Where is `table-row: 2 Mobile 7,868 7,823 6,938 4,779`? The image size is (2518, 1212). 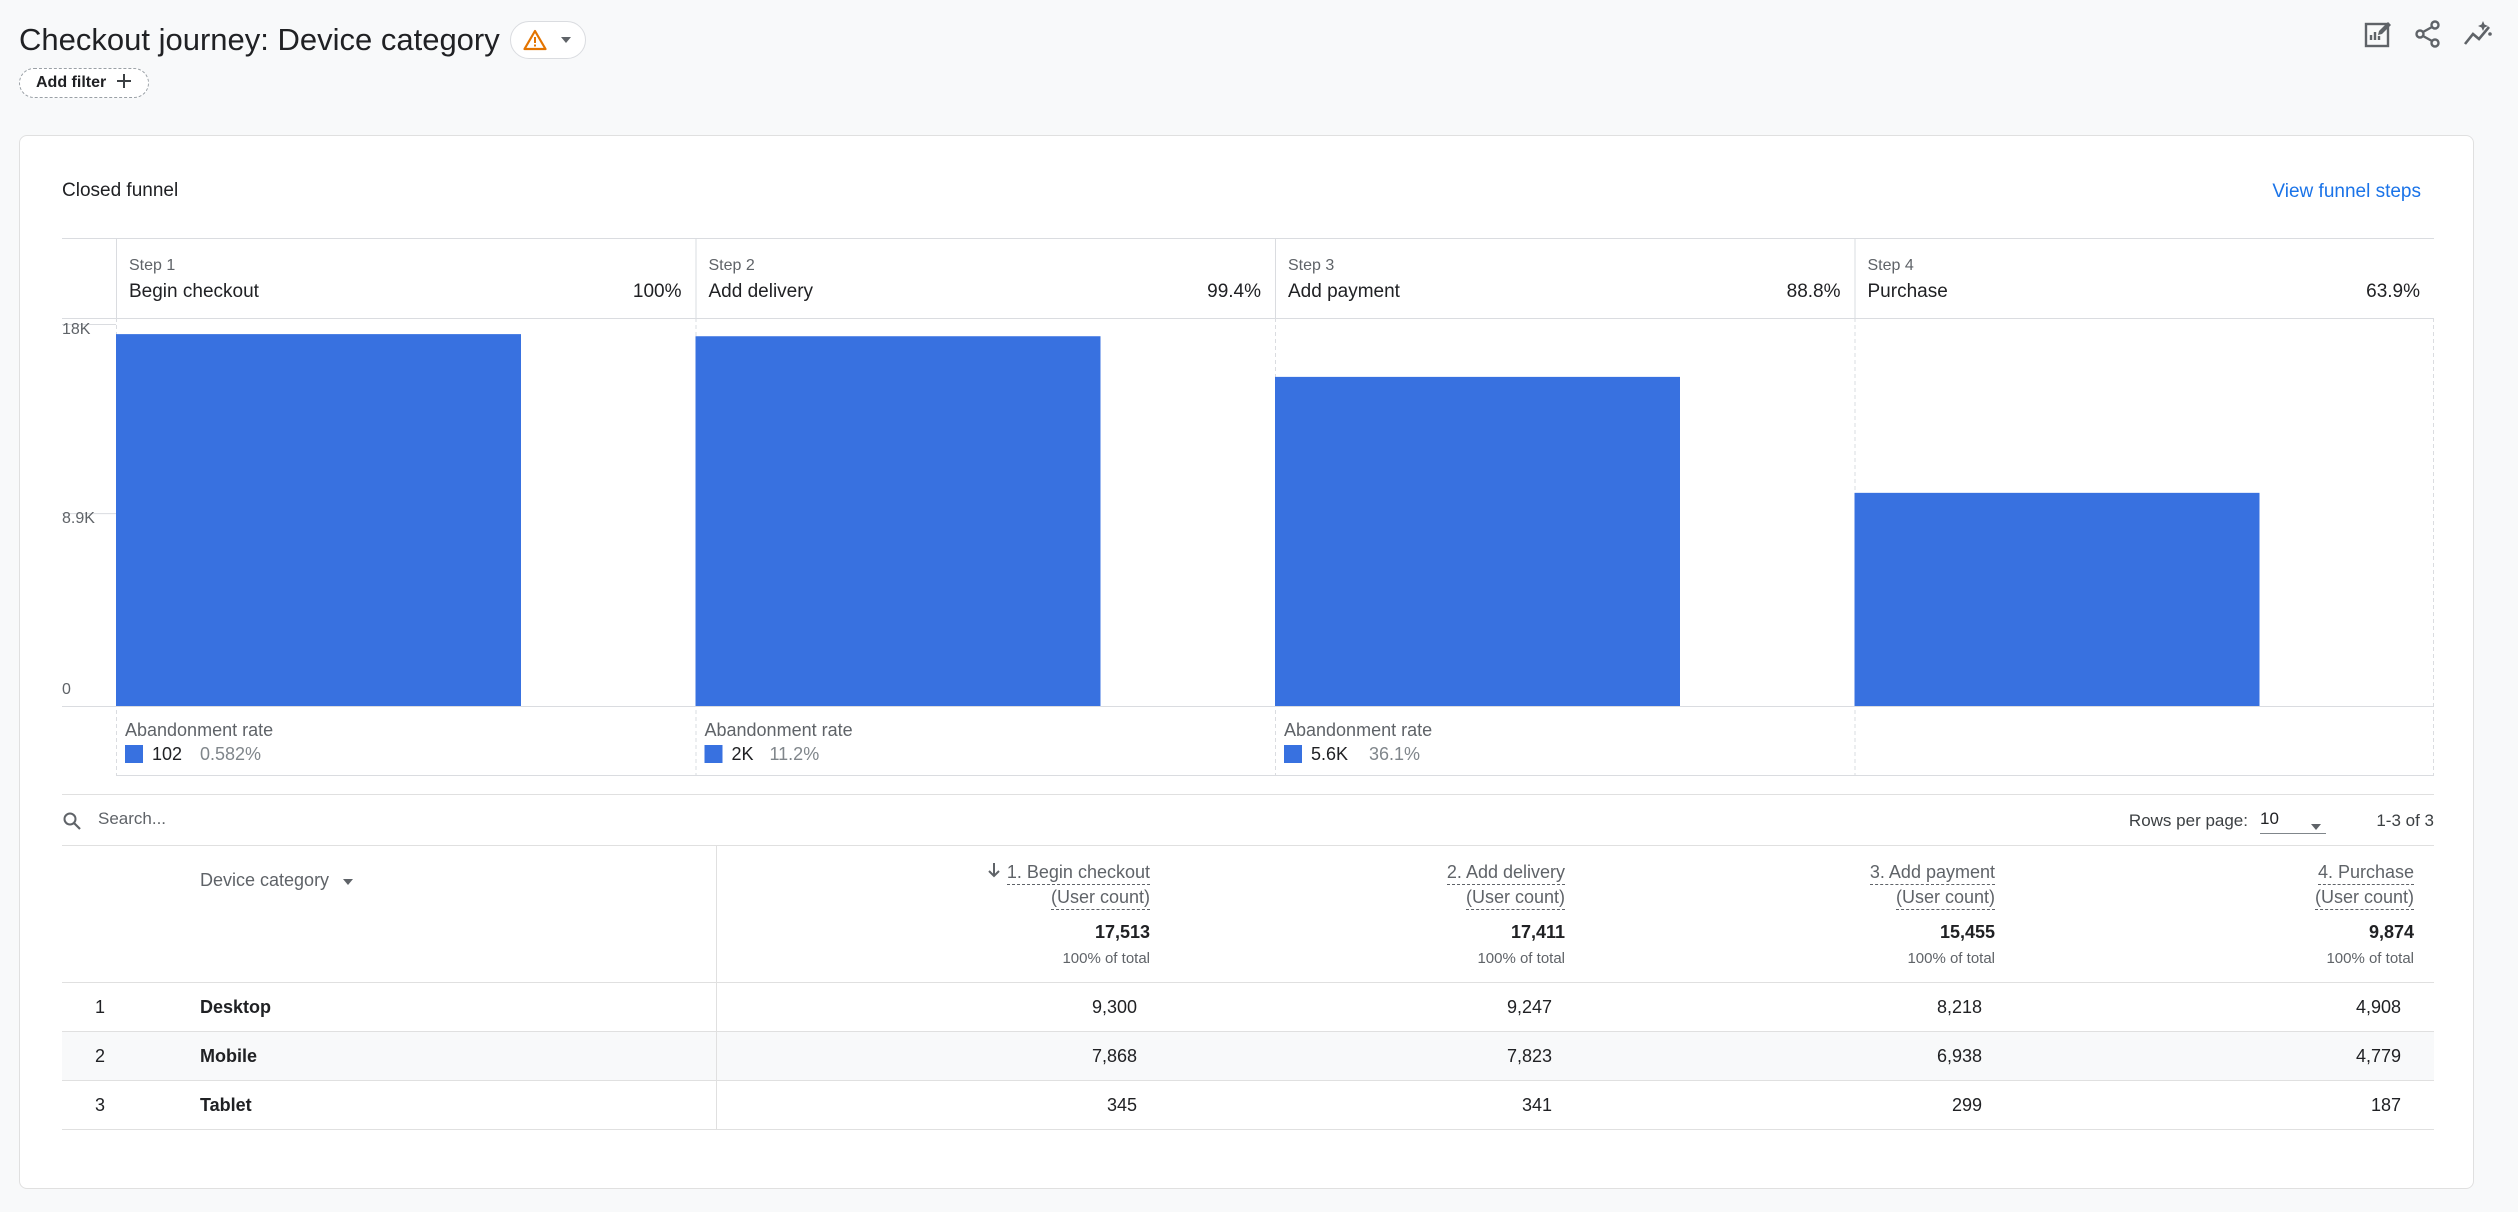 table-row: 2 Mobile 7,868 7,823 6,938 4,779 is located at coordinates (1248, 1056).